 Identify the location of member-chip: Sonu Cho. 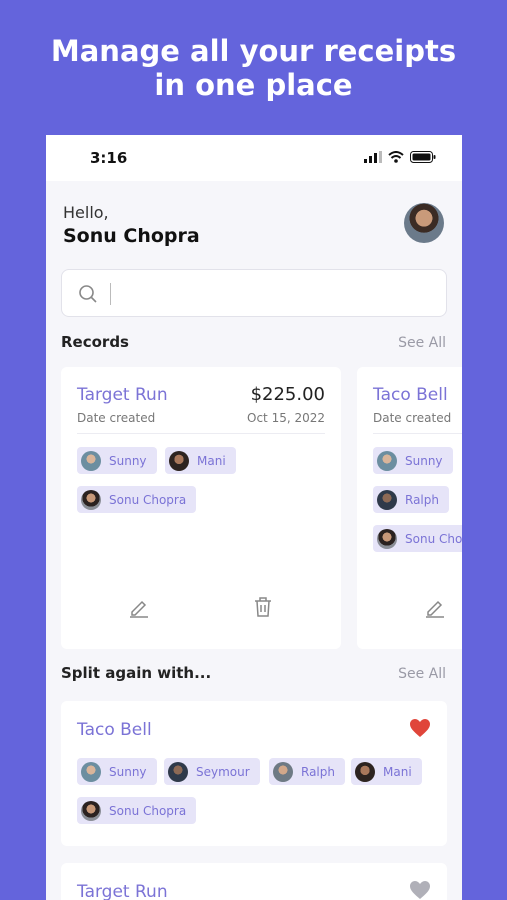
(417, 538).